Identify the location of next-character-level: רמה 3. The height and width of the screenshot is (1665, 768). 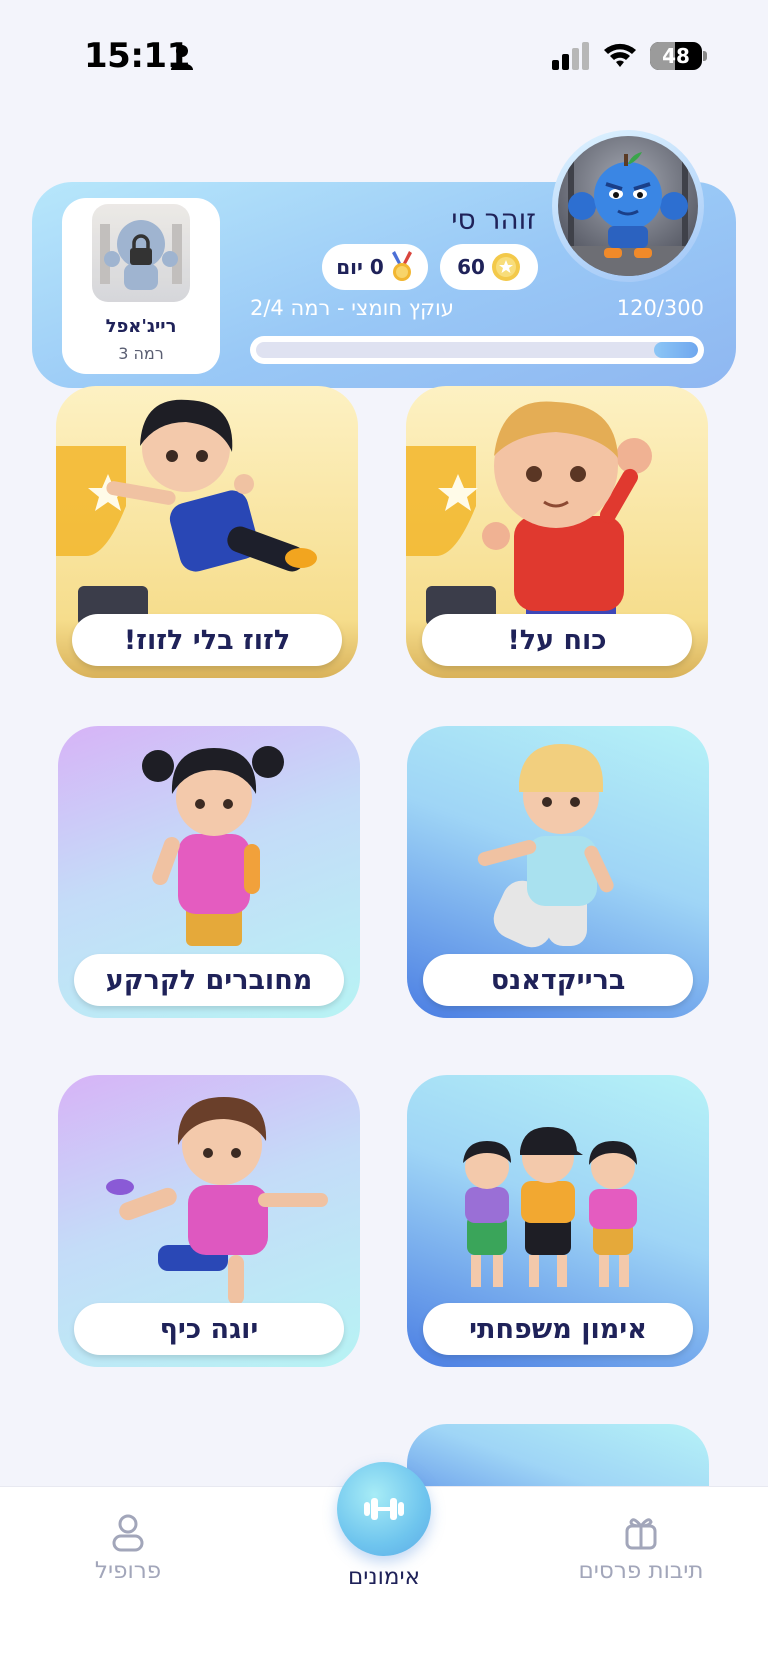
(141, 353).